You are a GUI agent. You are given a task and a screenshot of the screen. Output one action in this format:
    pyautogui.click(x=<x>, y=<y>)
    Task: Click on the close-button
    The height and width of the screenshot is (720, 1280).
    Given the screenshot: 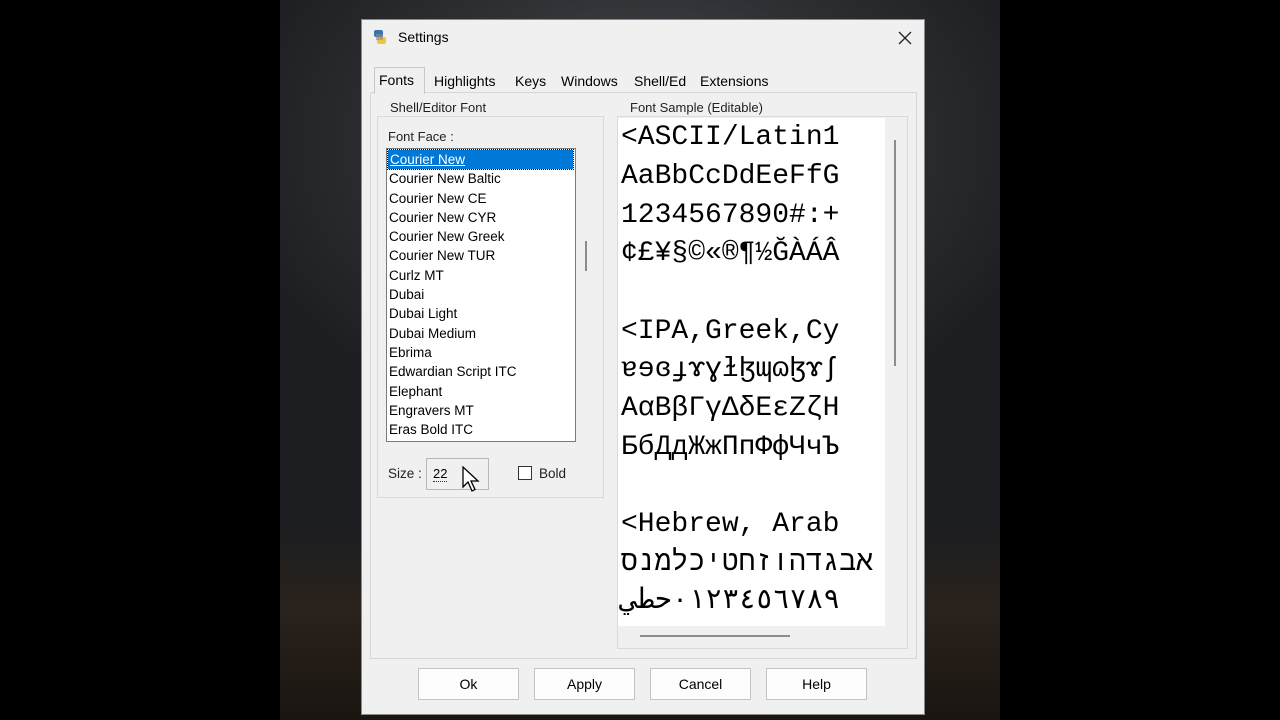 What is the action you would take?
    pyautogui.click(x=905, y=38)
    